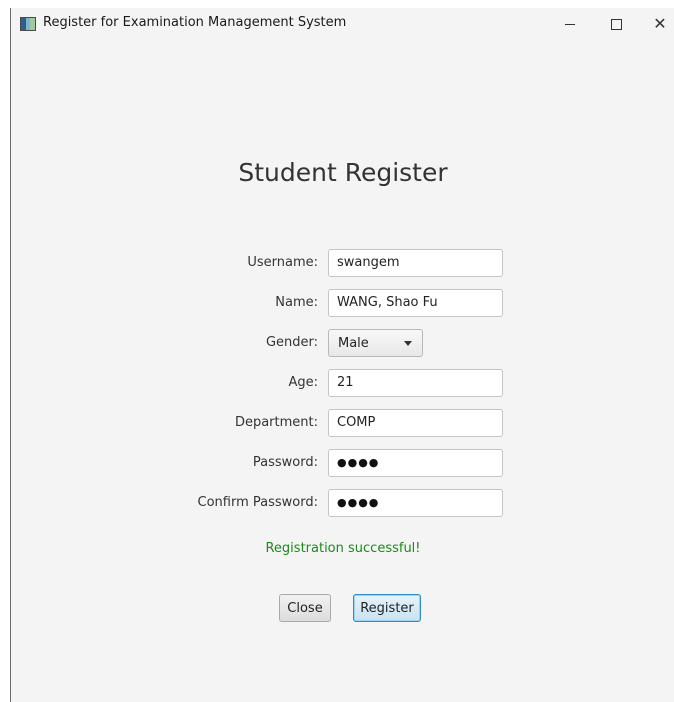  I want to click on name-row: Name: WANG, Shao Fu, so click(342, 303).